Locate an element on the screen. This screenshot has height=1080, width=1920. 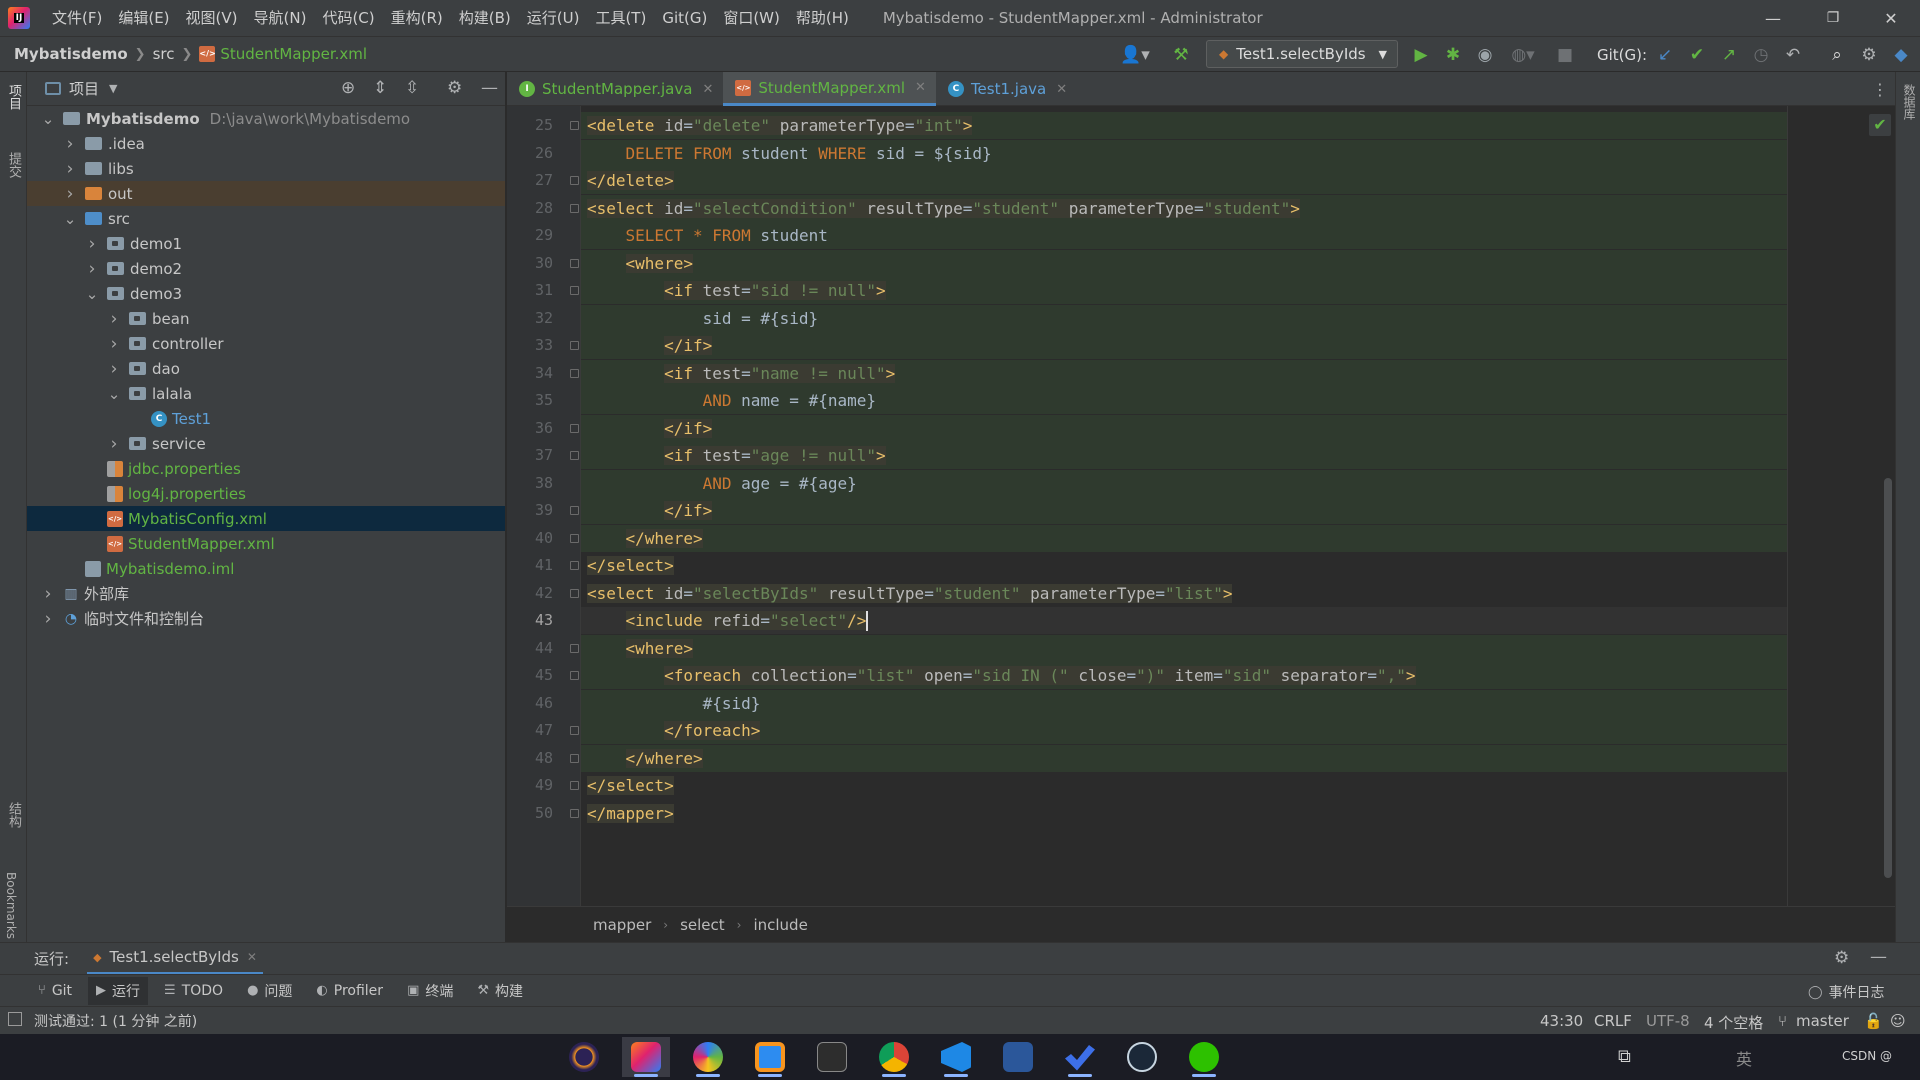
menu-item: 运行(U) is located at coordinates (553, 18).